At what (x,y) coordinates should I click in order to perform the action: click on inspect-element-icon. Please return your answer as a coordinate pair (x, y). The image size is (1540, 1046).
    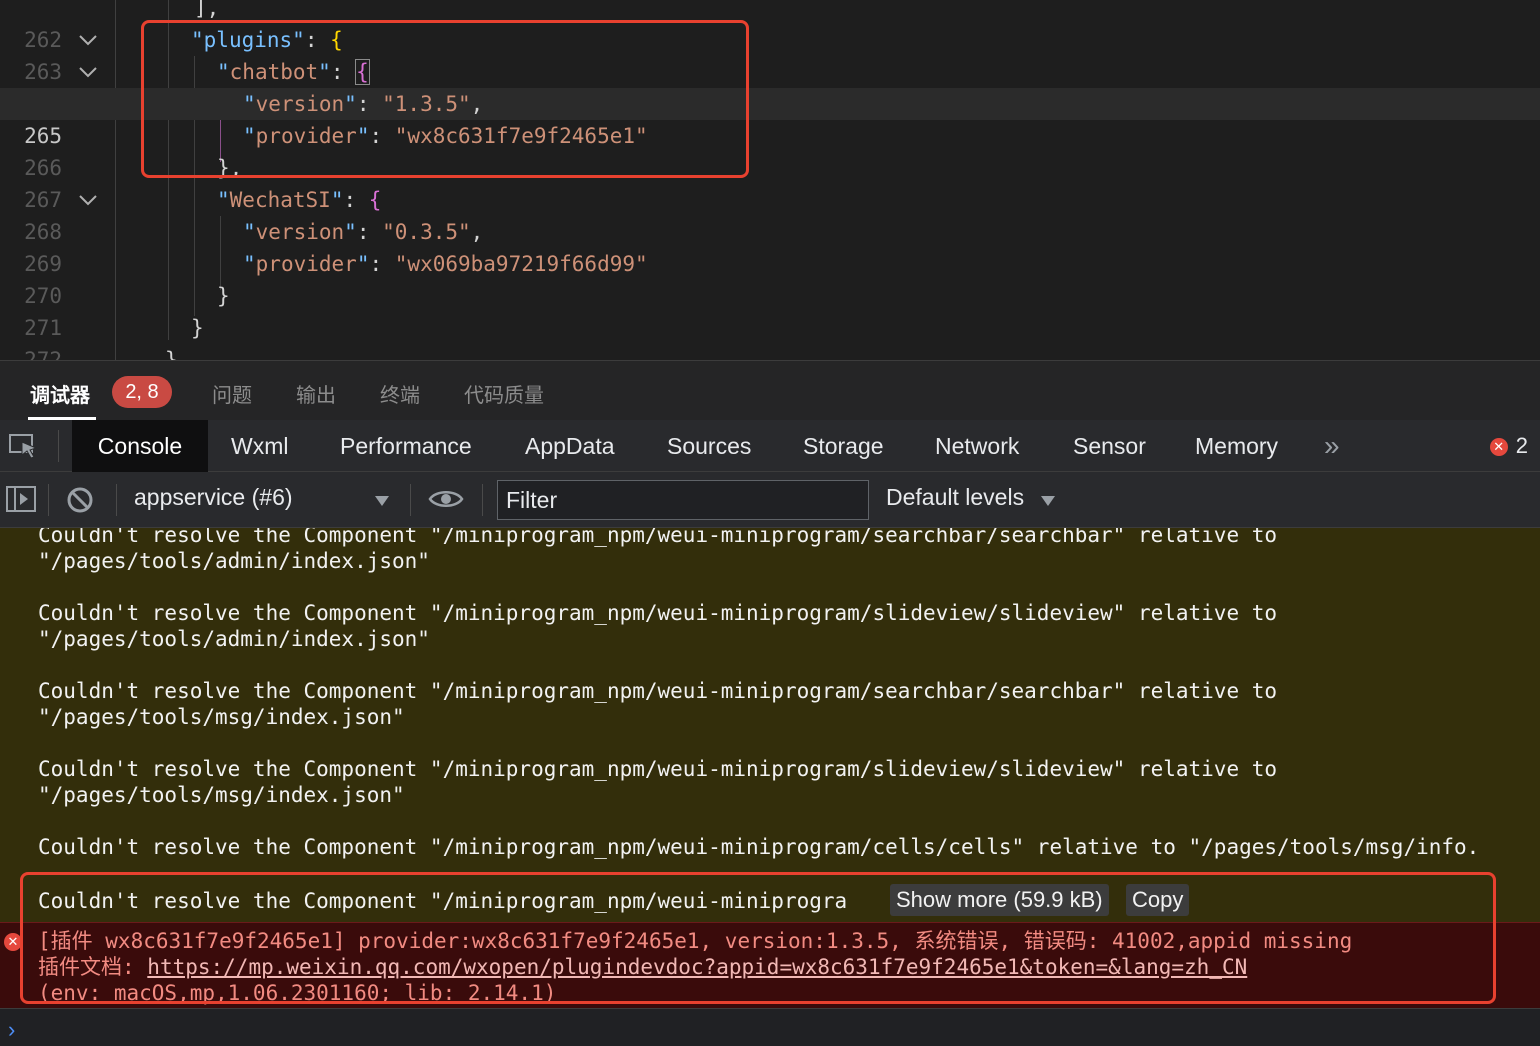
    Looking at the image, I should click on (24, 448).